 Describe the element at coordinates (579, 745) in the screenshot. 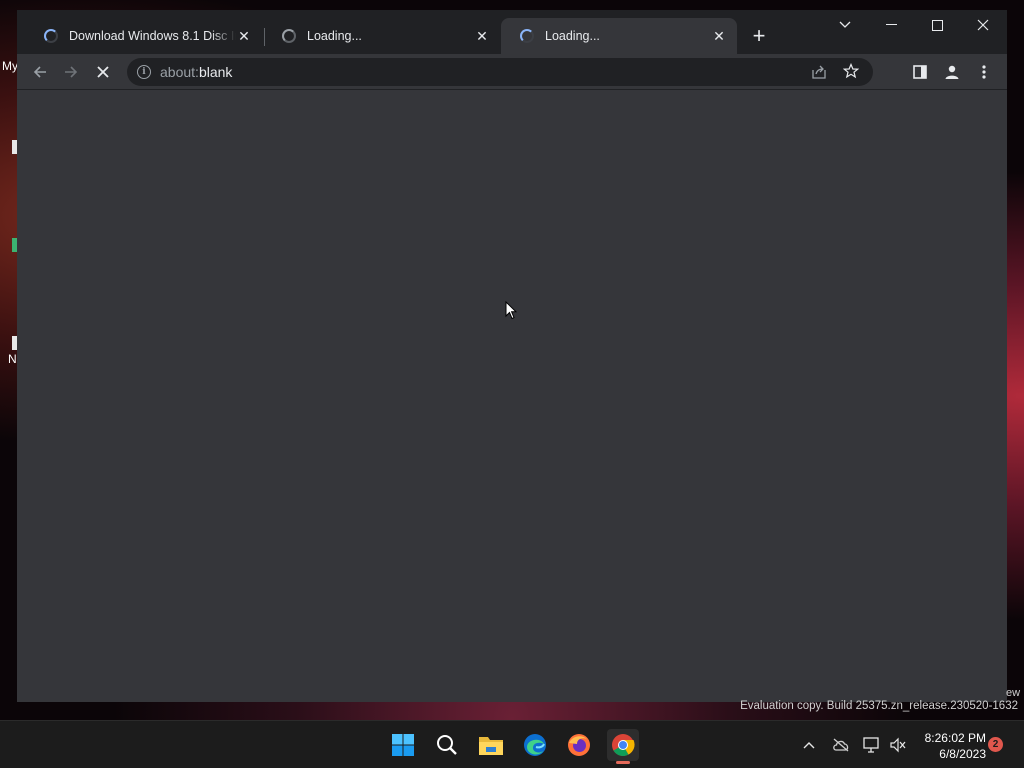

I see `firefox-icon` at that location.